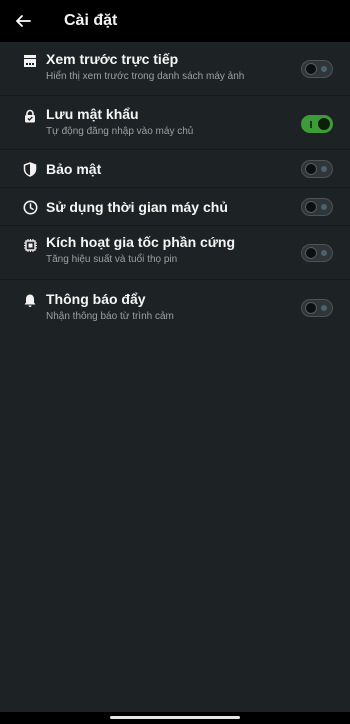 The width and height of the screenshot is (350, 724). I want to click on setting-title: Kích hoạt gia tốc phần cứng, so click(141, 242).